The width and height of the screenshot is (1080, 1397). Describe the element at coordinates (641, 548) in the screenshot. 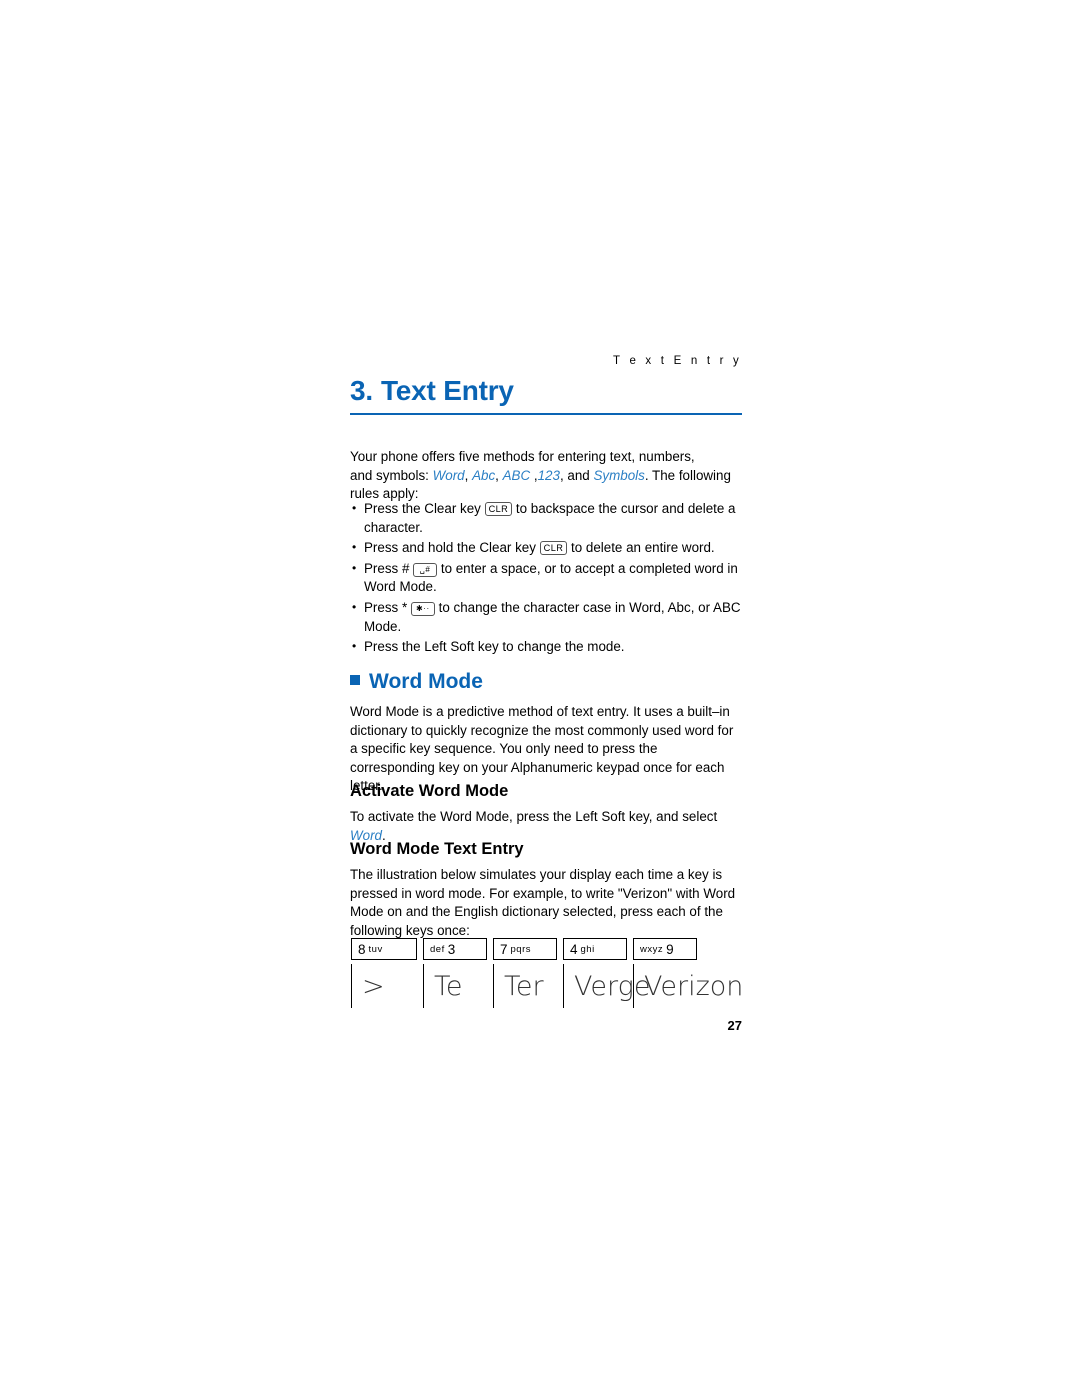

I see `rule-text-after: to delete an entire word.` at that location.